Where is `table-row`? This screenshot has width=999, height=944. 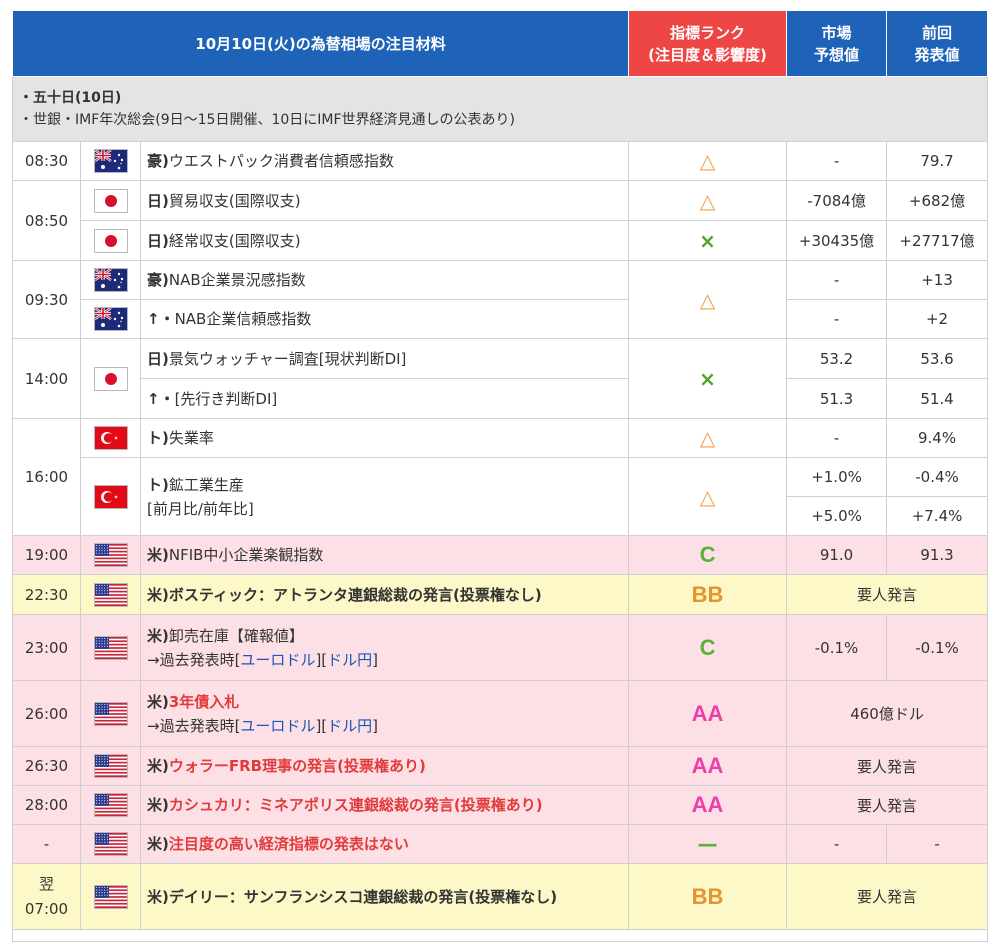 table-row is located at coordinates (500, 935).